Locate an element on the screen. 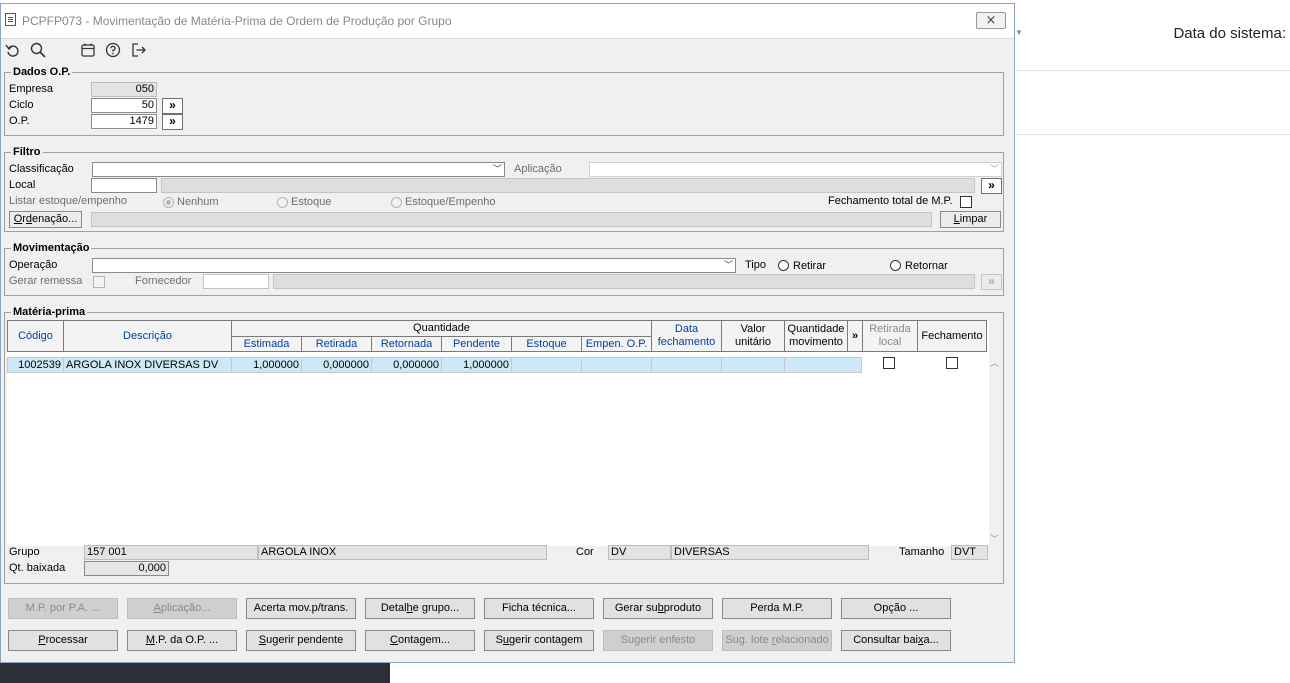 Image resolution: width=1290 pixels, height=683 pixels. fornecedor-description-field is located at coordinates (624, 281).